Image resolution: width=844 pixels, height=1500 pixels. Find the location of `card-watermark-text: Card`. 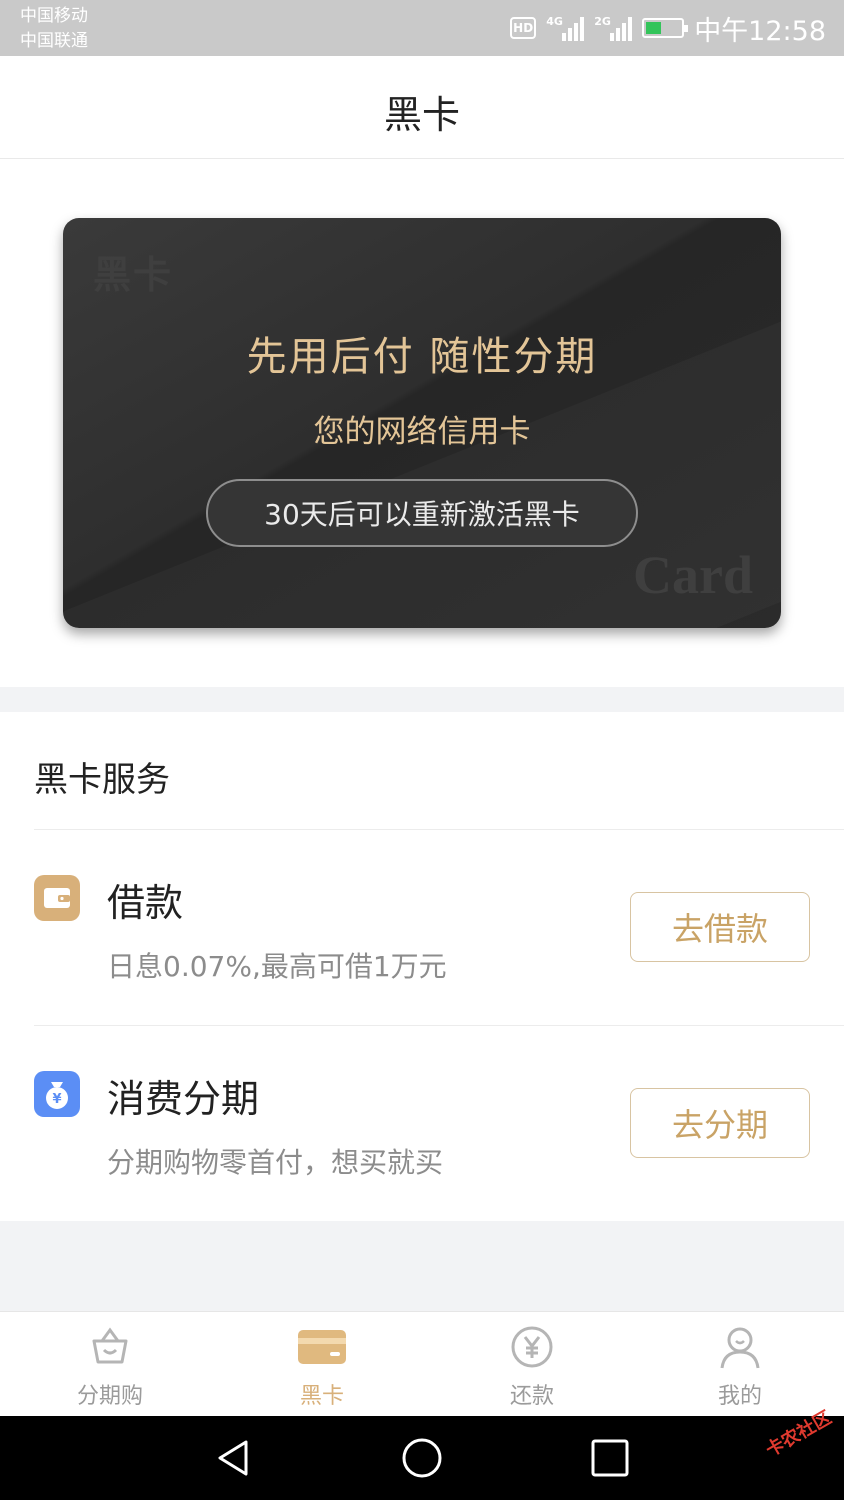

card-watermark-text: Card is located at coordinates (693, 575).